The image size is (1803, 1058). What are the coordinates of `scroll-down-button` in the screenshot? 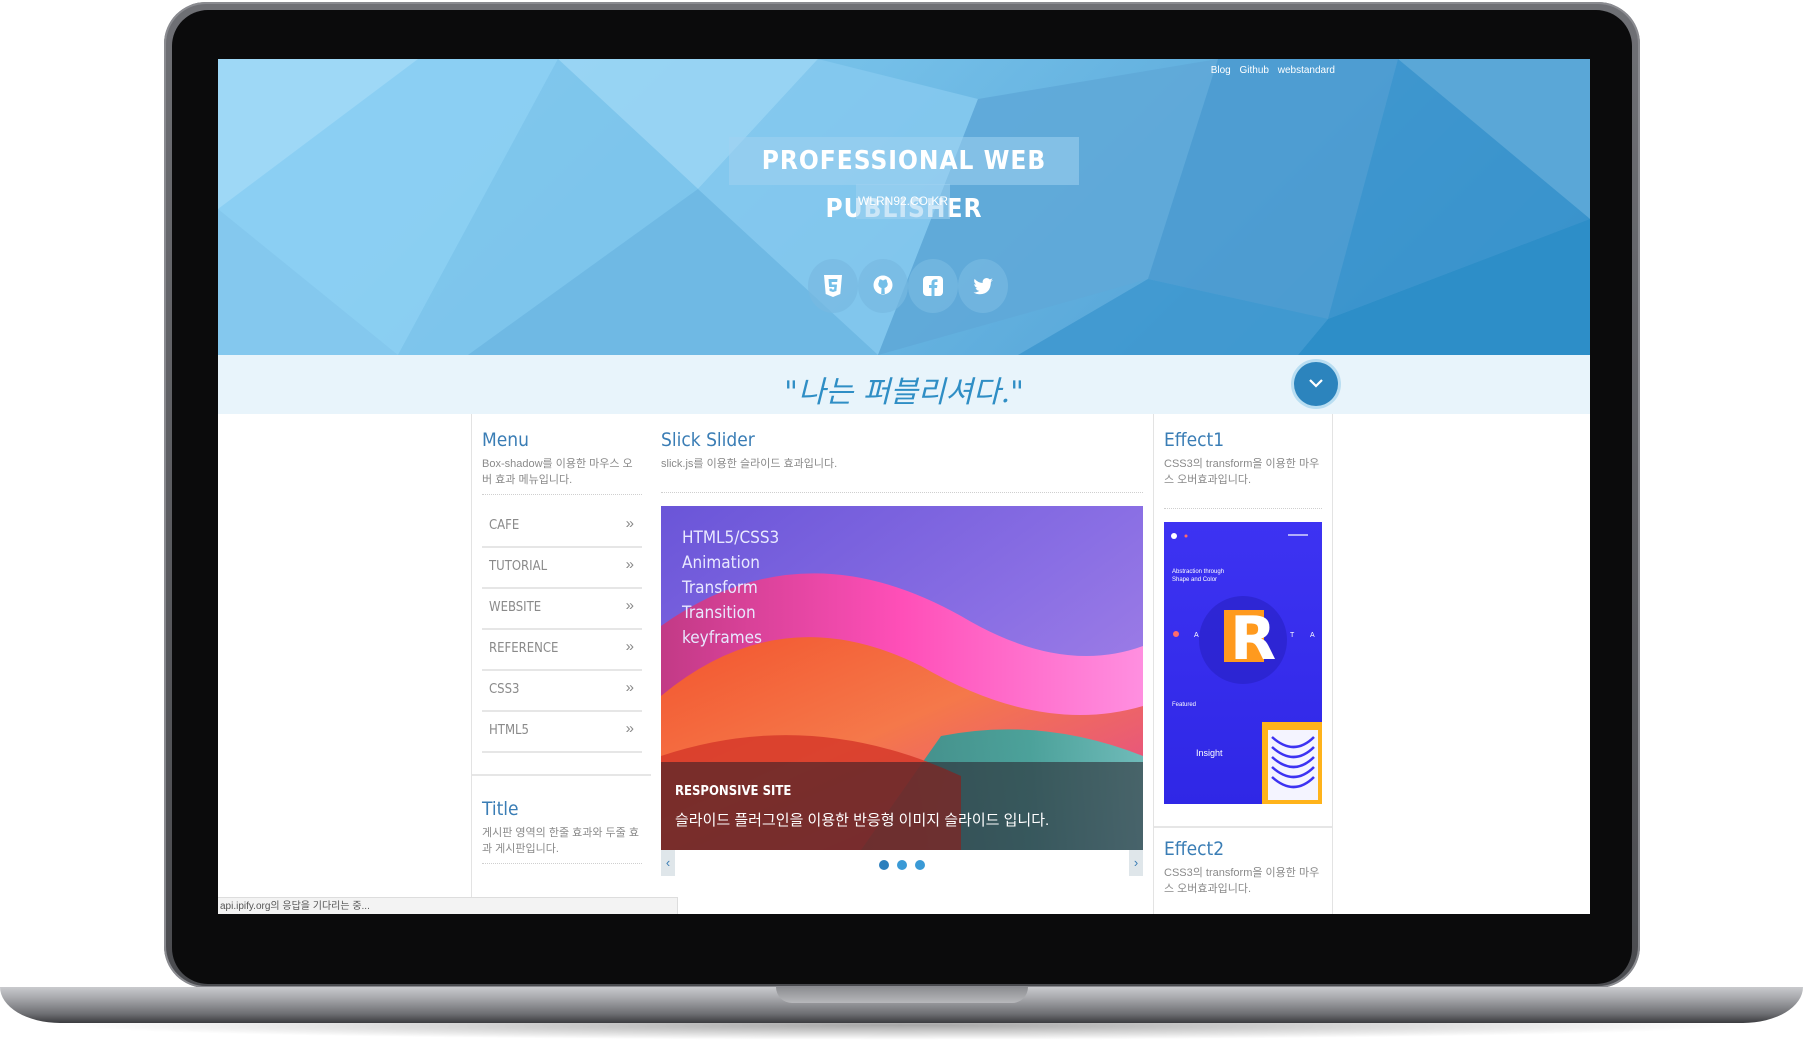 It's located at (1316, 384).